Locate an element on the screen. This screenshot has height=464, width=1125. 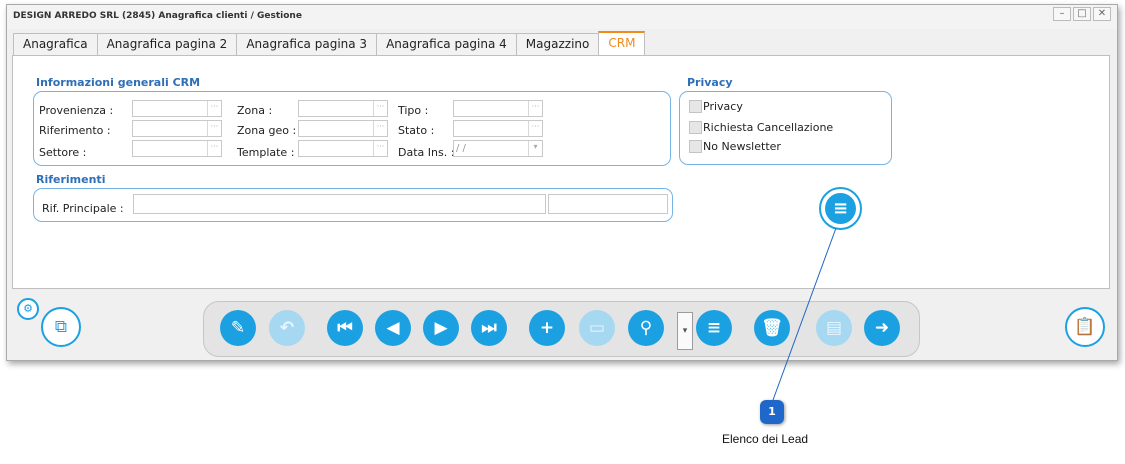
search-dropdown: ▾ is located at coordinates (685, 331).